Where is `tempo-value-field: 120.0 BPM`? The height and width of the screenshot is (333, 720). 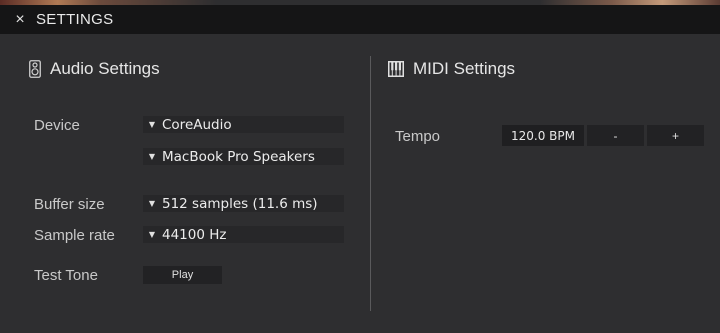
tempo-value-field: 120.0 BPM is located at coordinates (543, 135).